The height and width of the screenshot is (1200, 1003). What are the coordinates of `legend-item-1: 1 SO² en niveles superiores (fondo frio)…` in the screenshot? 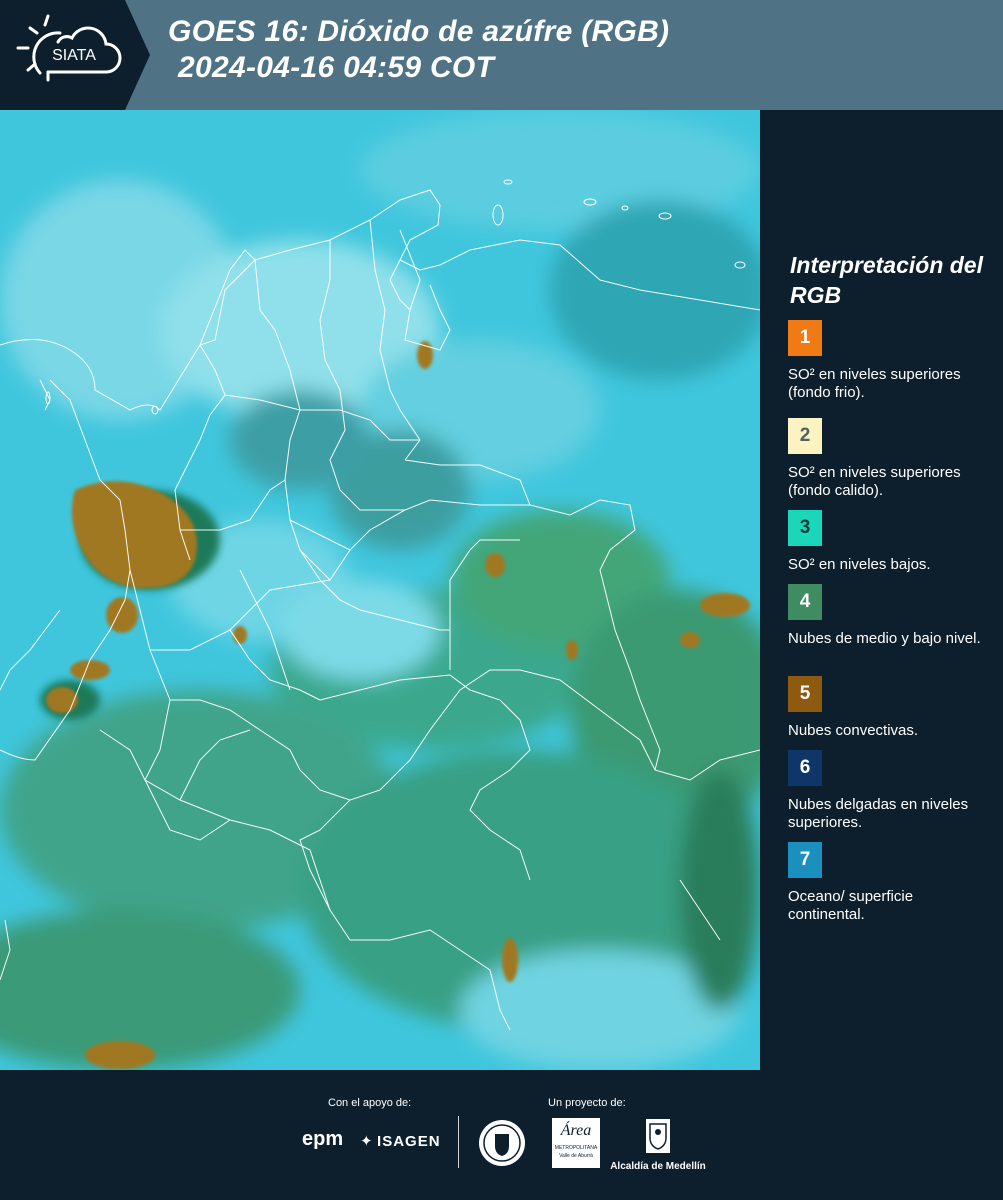 It's located at (893, 361).